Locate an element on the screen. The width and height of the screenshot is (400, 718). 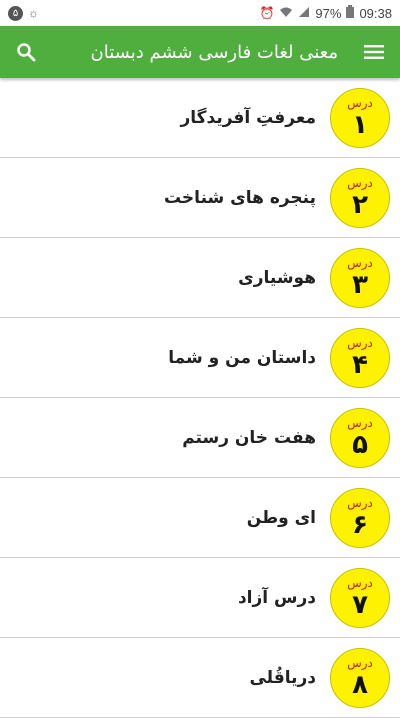
battery-icon is located at coordinates (350, 13).